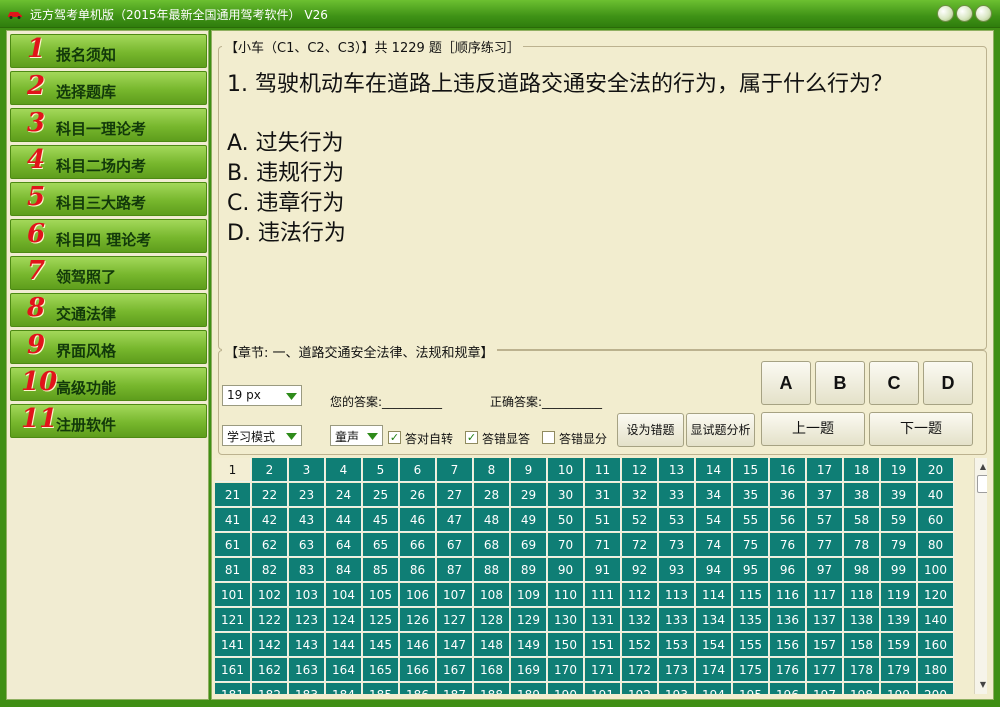 This screenshot has width=1000, height=707. I want to click on question-number-cell: 6, so click(418, 470).